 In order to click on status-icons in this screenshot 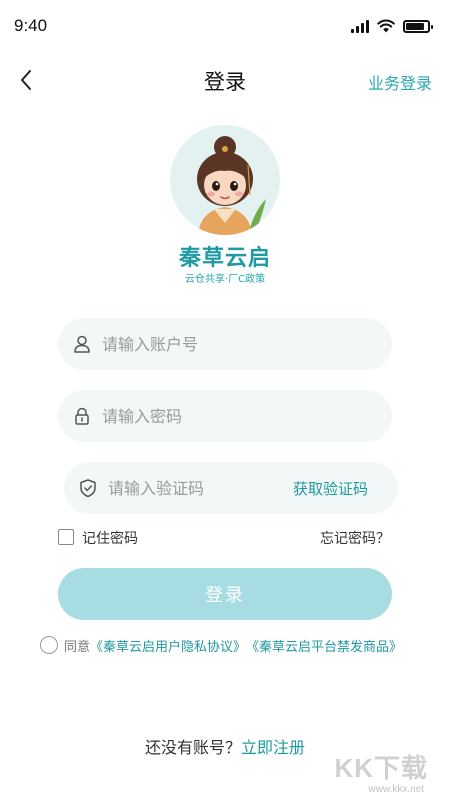, I will do `click(392, 26)`.